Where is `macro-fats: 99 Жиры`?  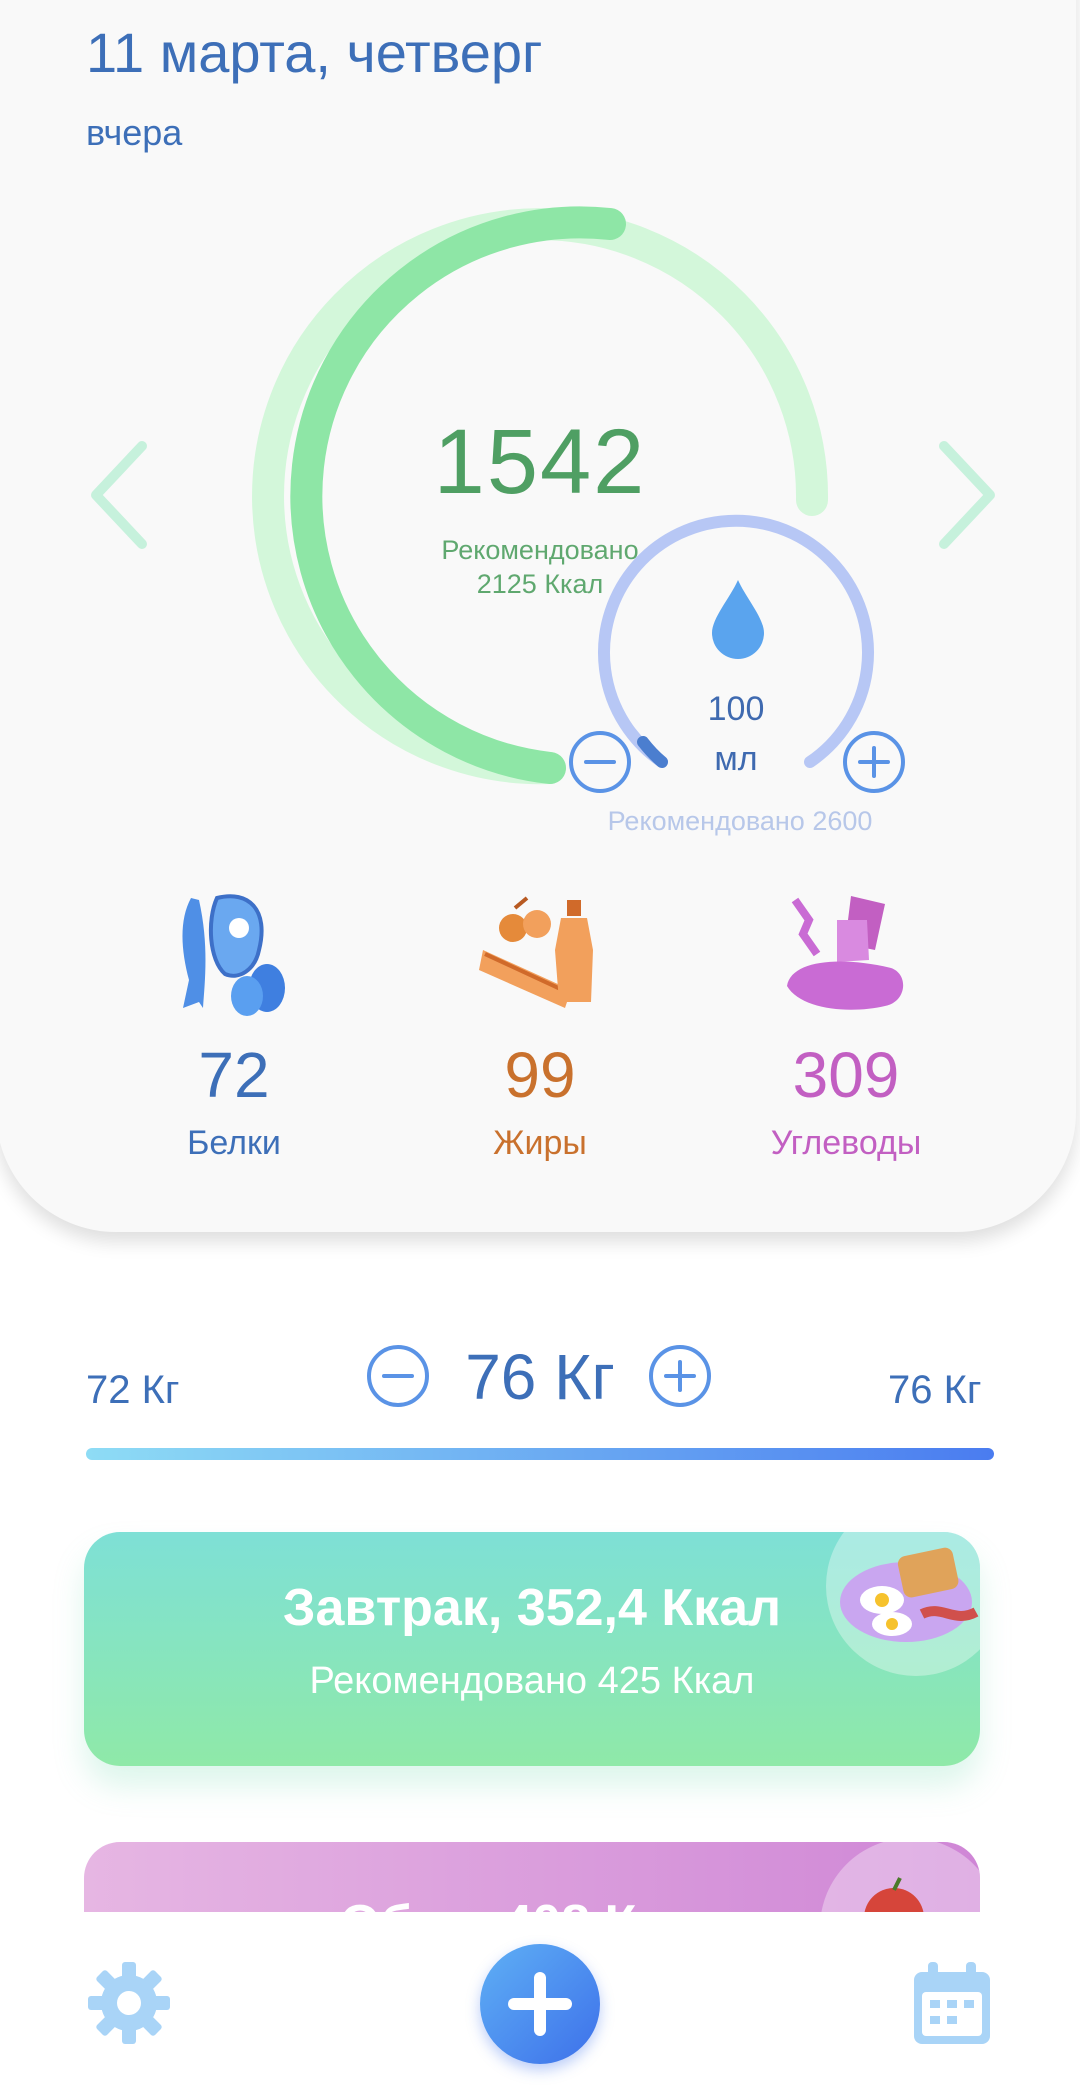 macro-fats: 99 Жиры is located at coordinates (540, 1026).